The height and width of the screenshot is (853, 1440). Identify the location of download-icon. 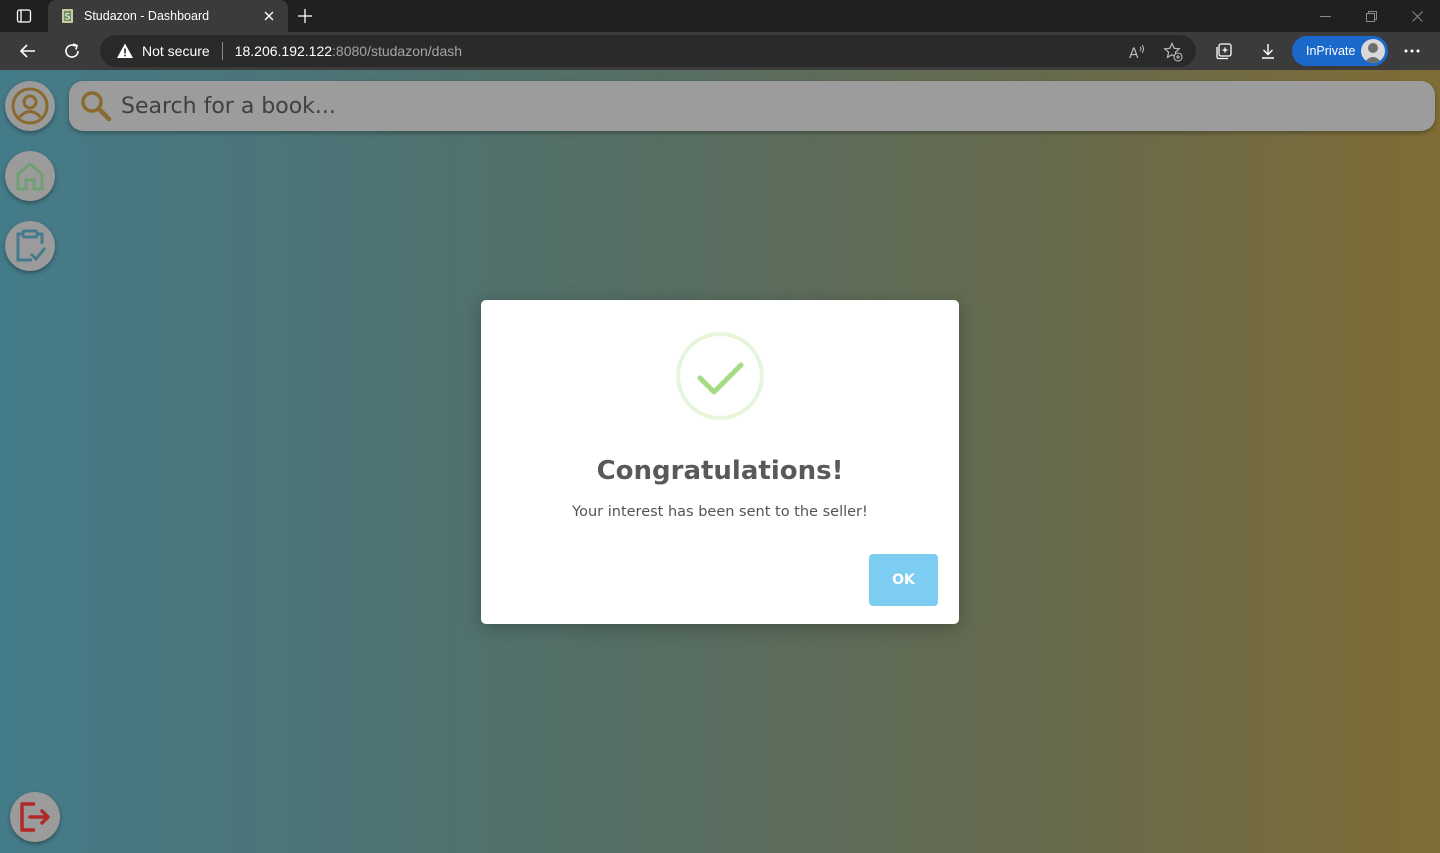
(1268, 51).